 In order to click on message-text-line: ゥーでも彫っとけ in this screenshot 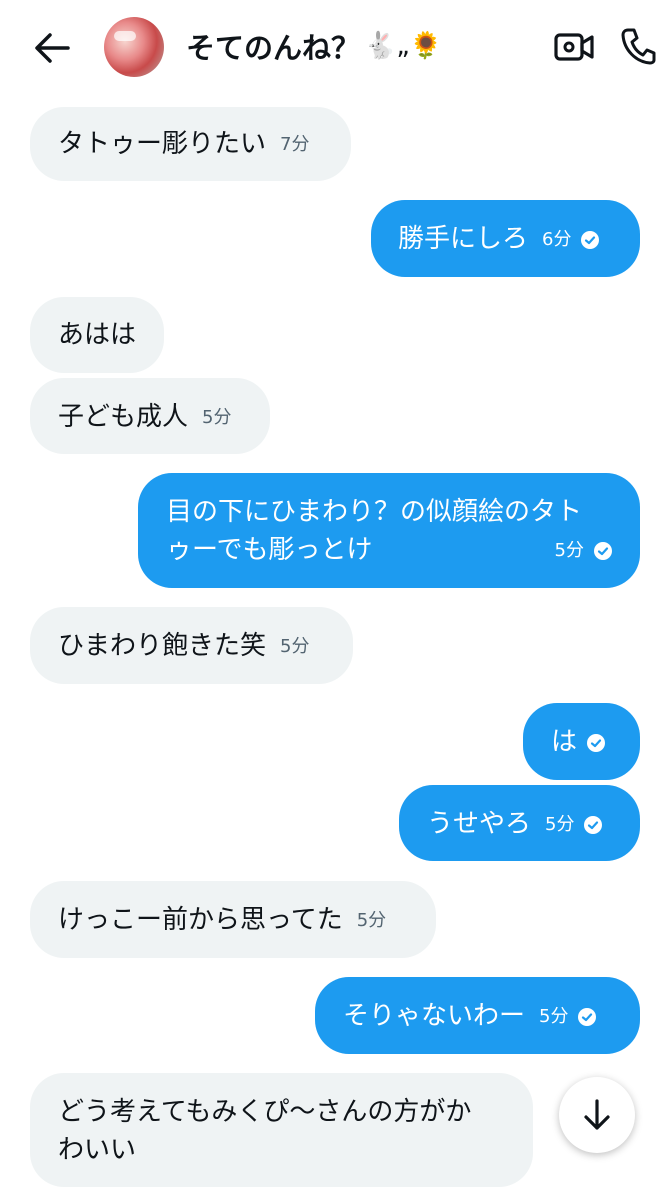, I will do `click(269, 550)`.